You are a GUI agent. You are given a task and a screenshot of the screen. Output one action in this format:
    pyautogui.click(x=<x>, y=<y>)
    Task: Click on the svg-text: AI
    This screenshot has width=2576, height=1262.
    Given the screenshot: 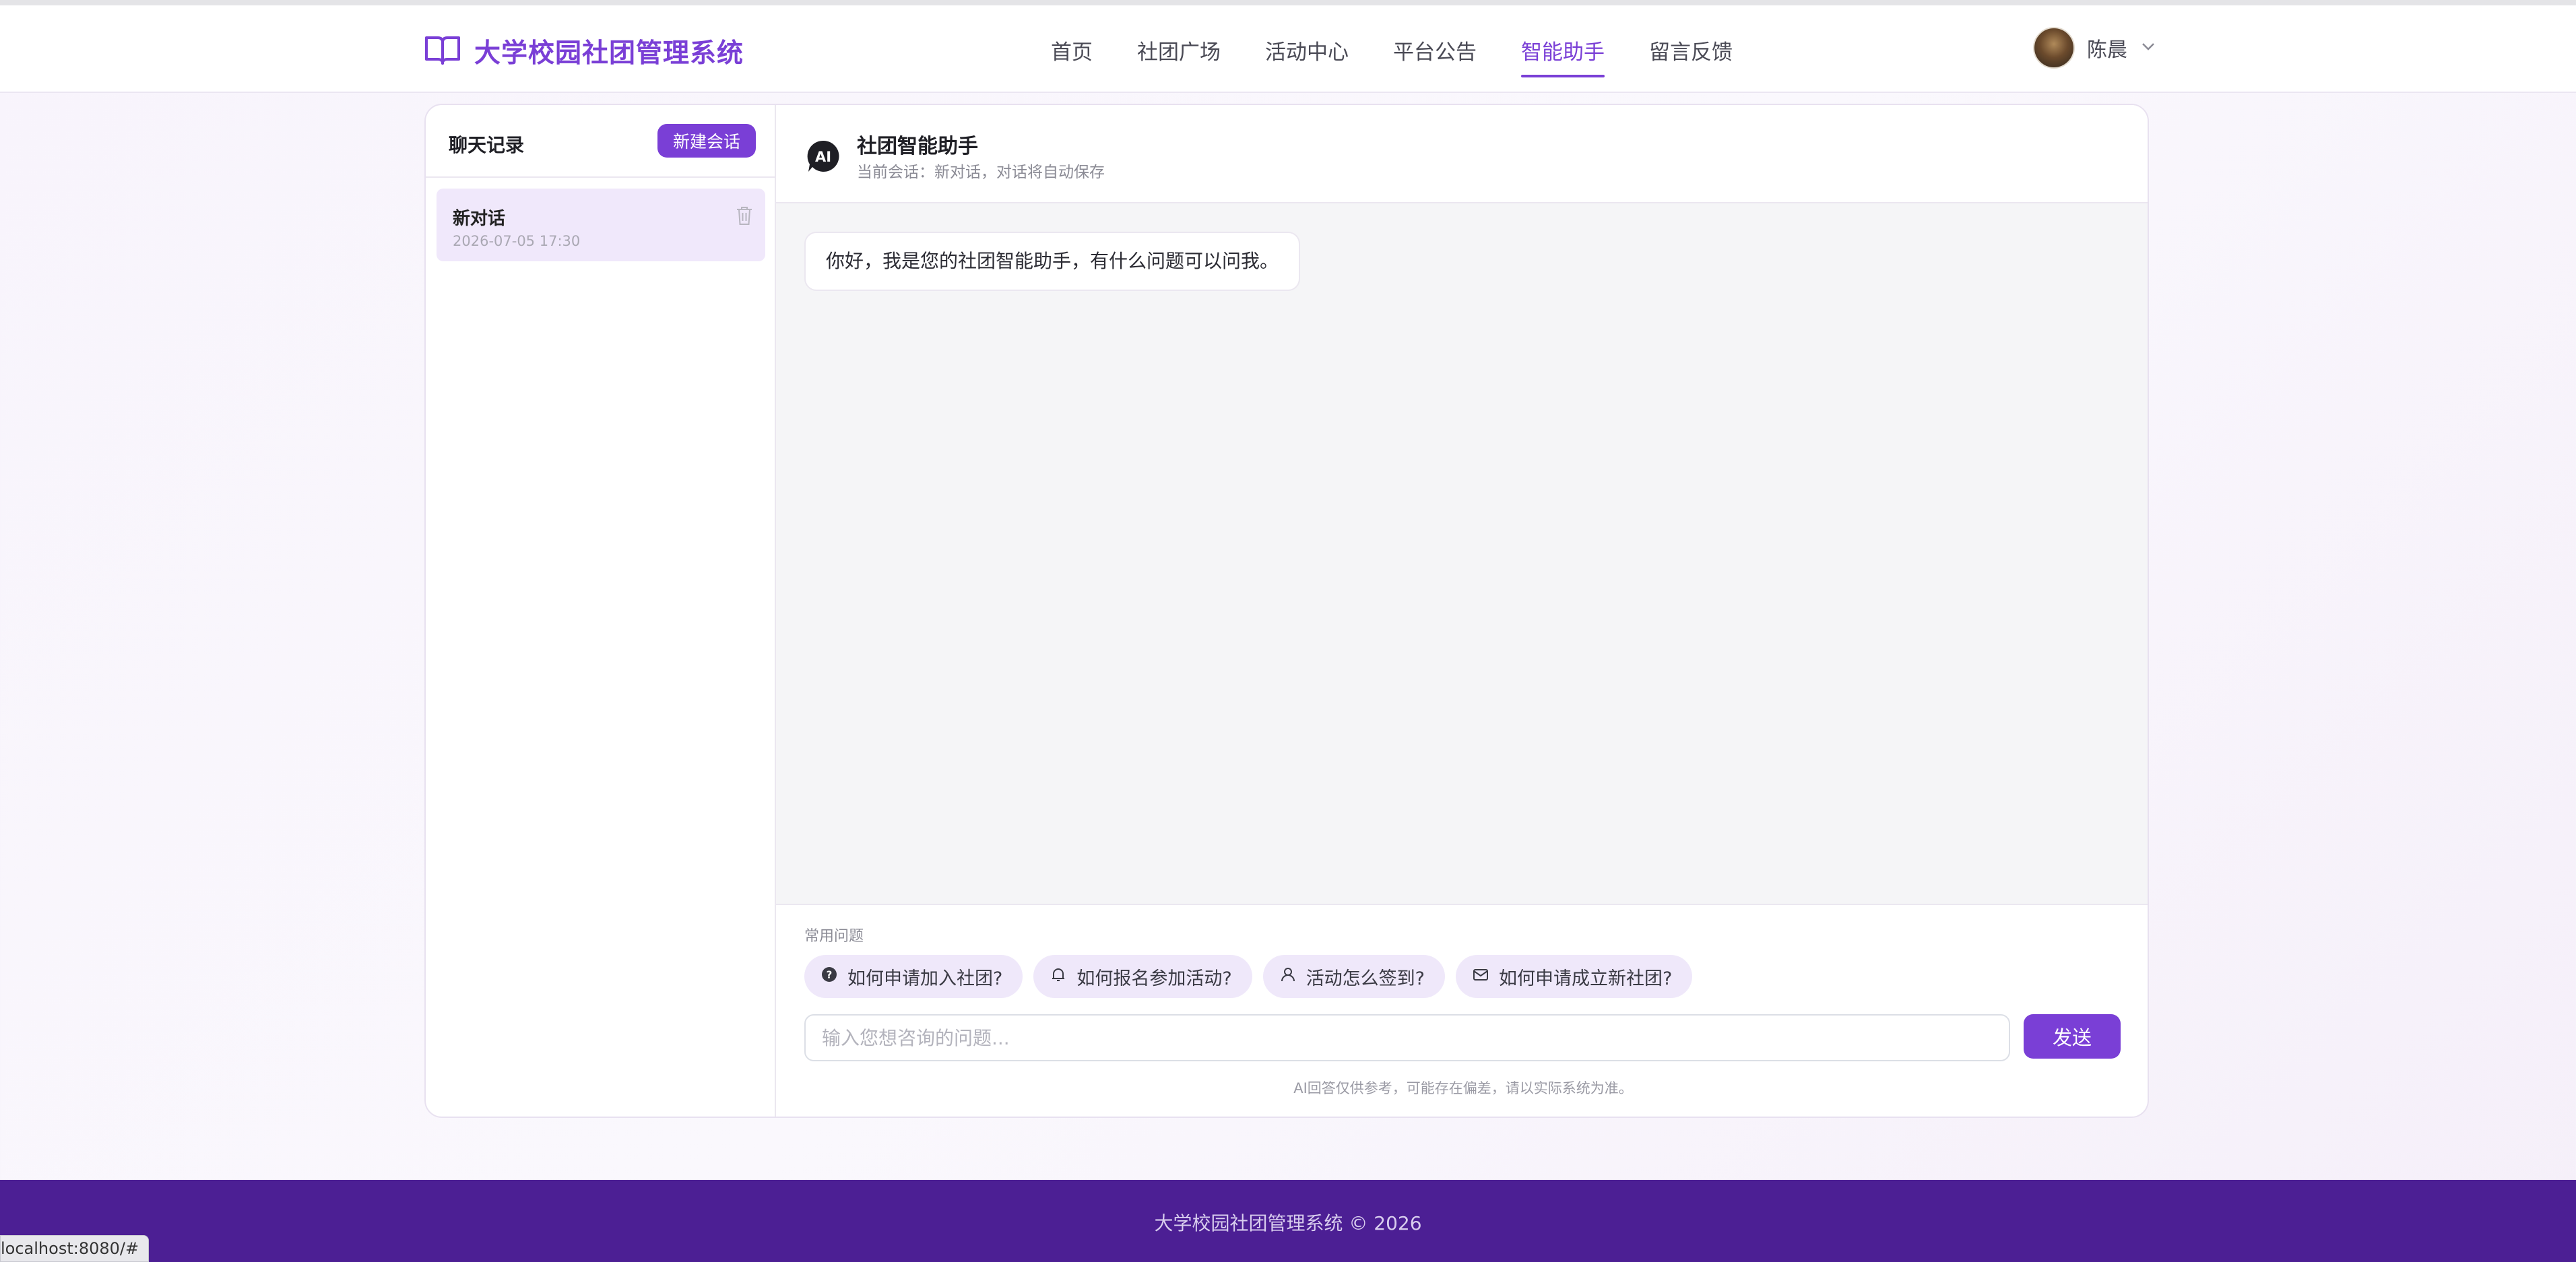 What is the action you would take?
    pyautogui.click(x=823, y=157)
    